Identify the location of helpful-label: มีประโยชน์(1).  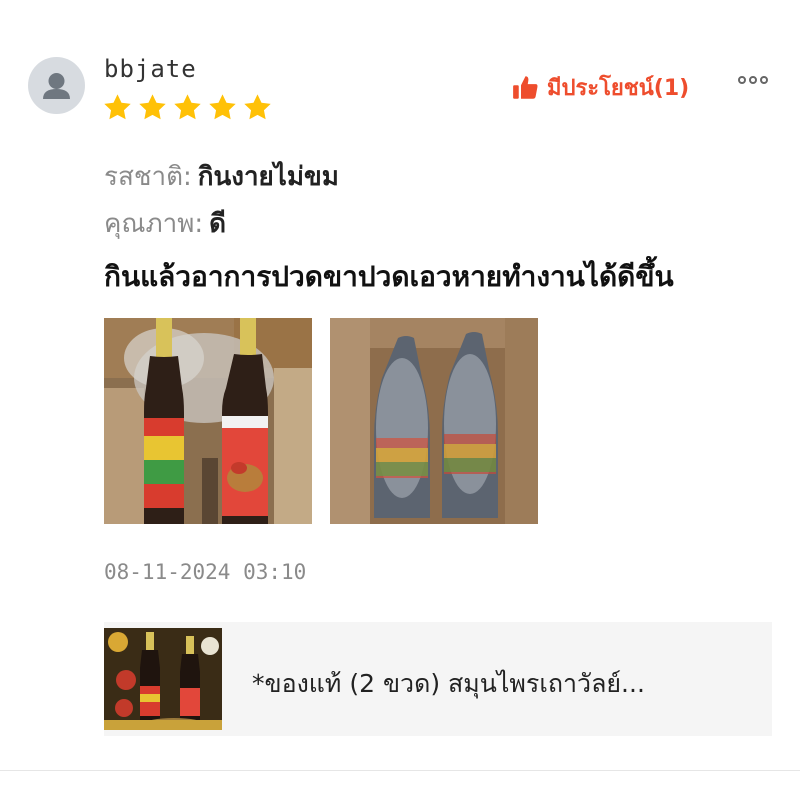
(618, 88).